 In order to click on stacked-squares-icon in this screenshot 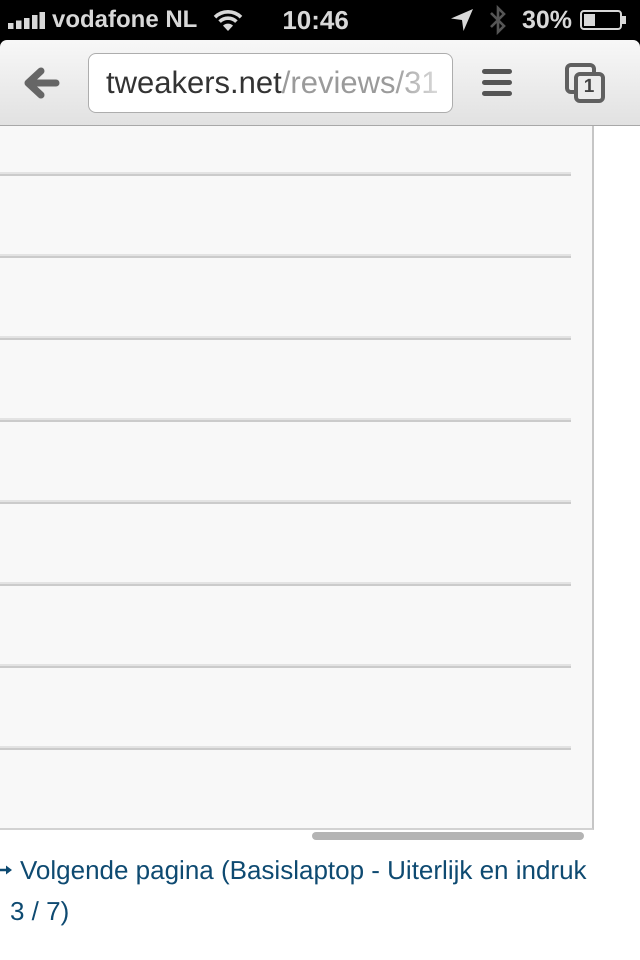, I will do `click(585, 82)`.